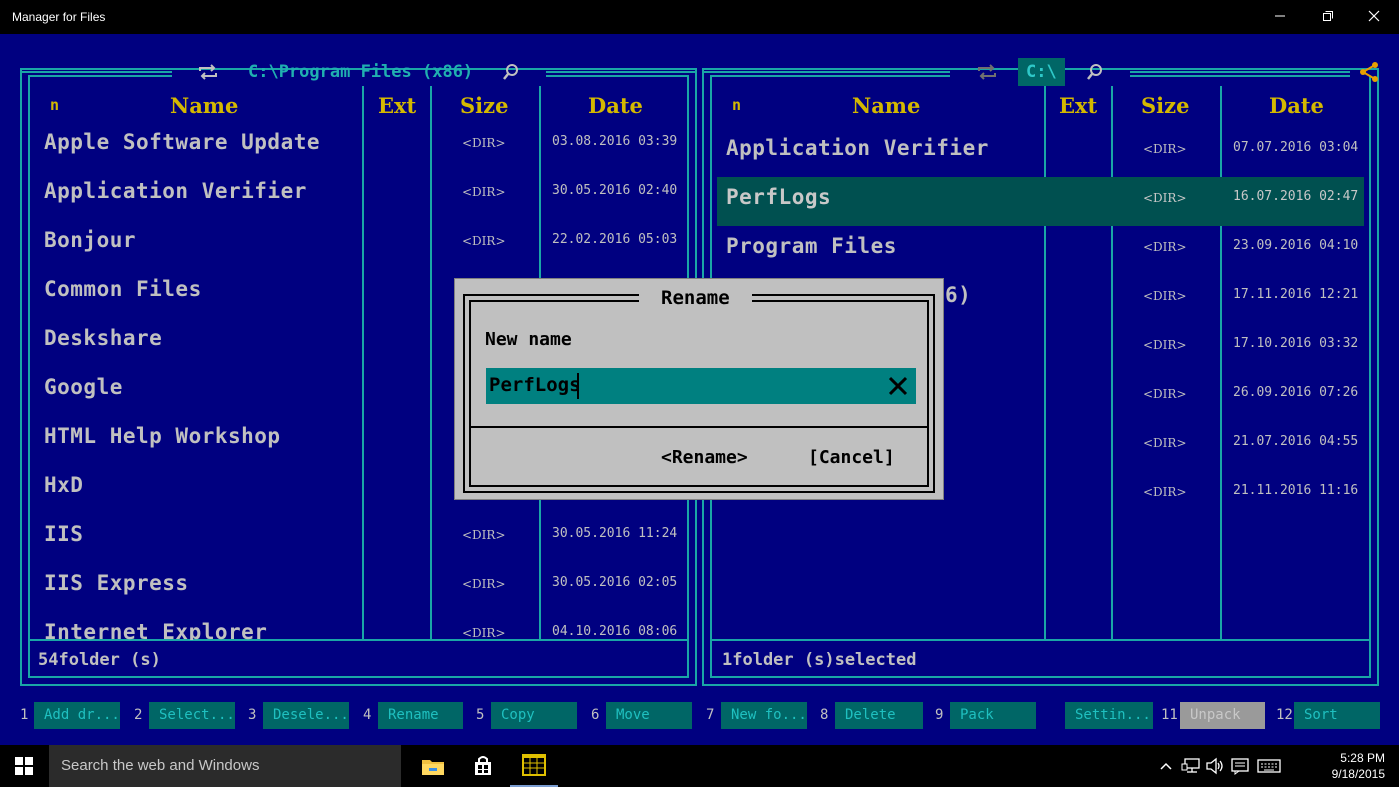 The width and height of the screenshot is (1399, 787). Describe the element at coordinates (1358, 774) in the screenshot. I see `clock-date: 9/18/2015` at that location.